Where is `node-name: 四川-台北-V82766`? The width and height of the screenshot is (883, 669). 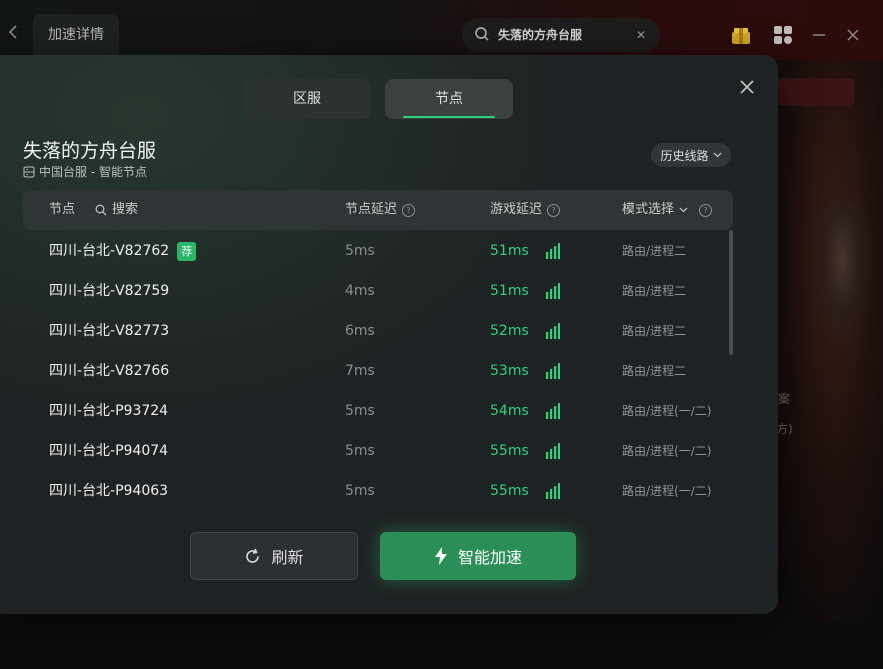 node-name: 四川-台北-V82766 is located at coordinates (109, 371).